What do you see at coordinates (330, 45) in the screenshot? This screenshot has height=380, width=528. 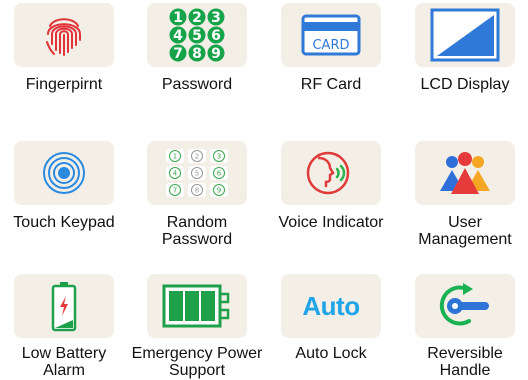 I see `card-text: CARD` at bounding box center [330, 45].